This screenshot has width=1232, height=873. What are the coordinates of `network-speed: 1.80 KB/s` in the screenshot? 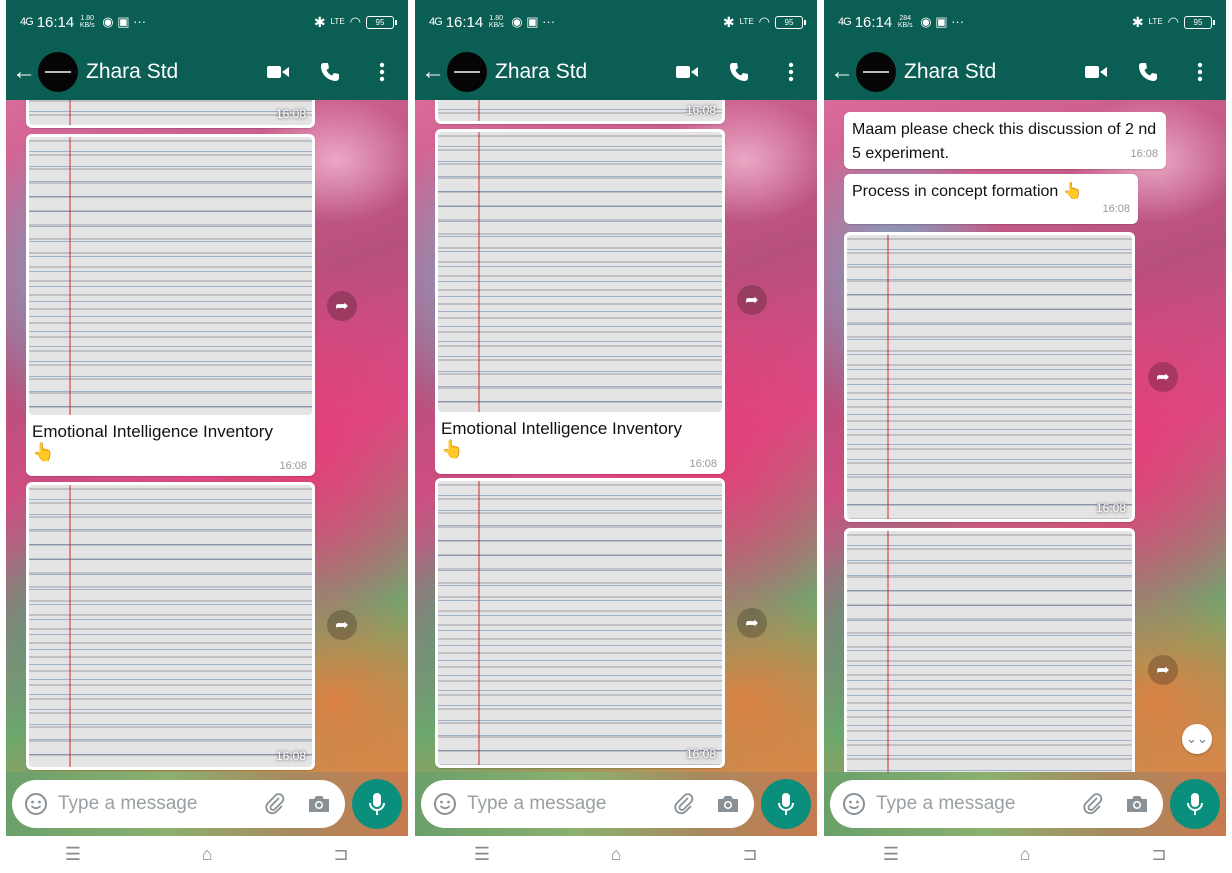 It's located at (87, 22).